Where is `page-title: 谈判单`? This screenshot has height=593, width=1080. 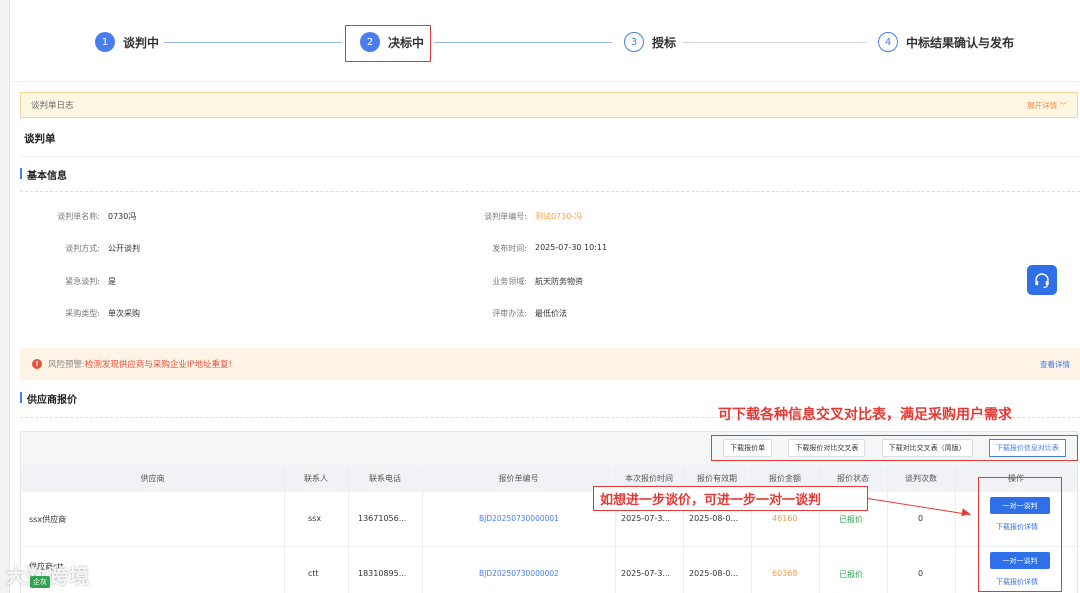
page-title: 谈判单 is located at coordinates (40, 139).